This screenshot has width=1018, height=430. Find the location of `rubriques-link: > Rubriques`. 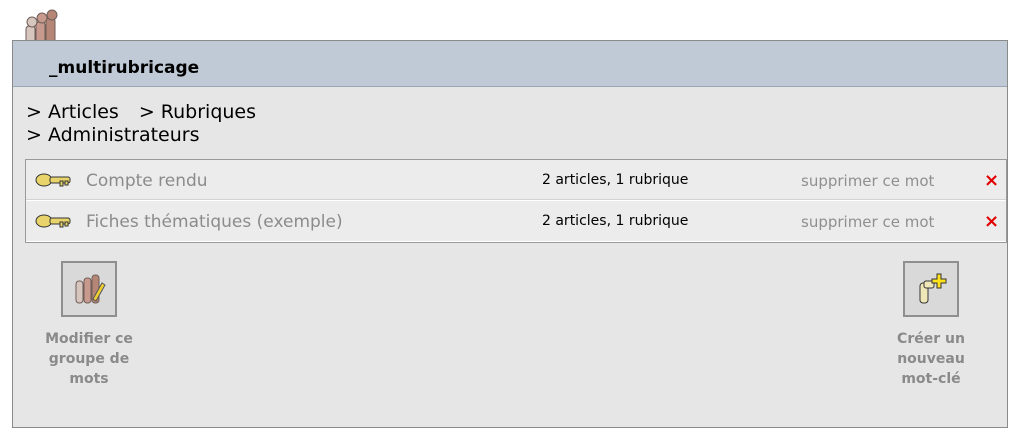

rubriques-link: > Rubriques is located at coordinates (197, 112).